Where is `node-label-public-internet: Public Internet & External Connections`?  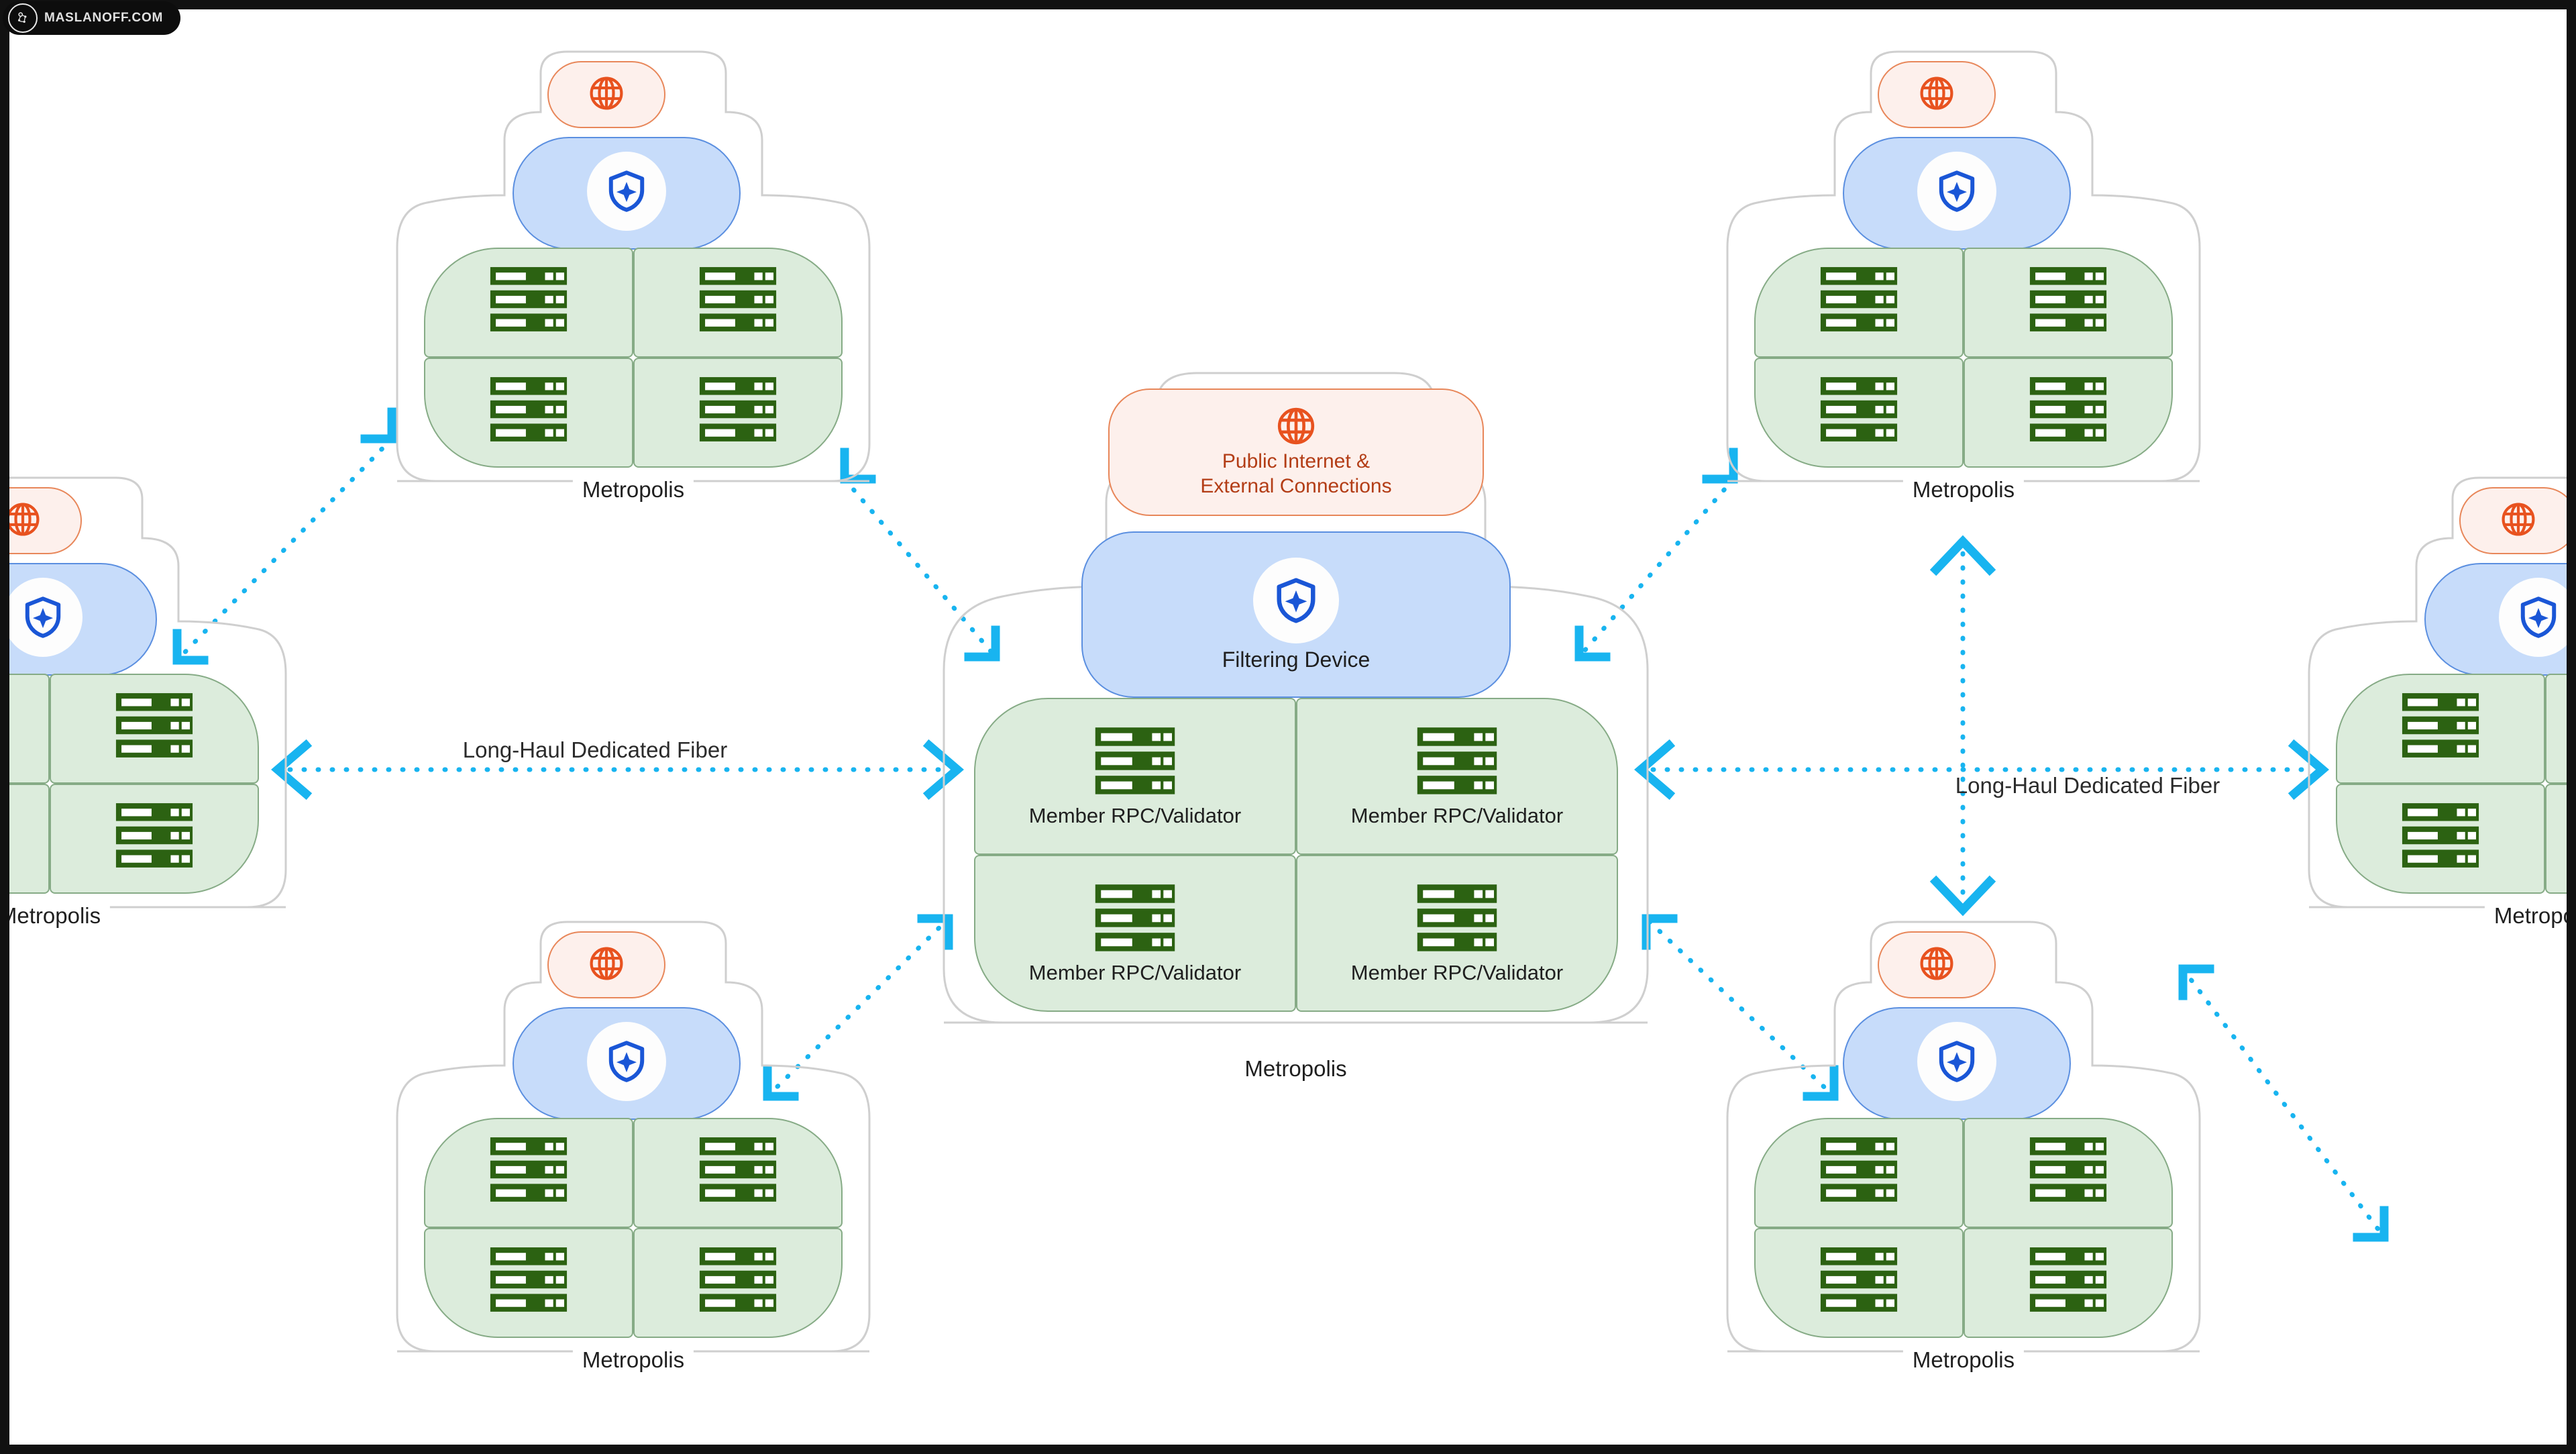 node-label-public-internet: Public Internet & External Connections is located at coordinates (1296, 474).